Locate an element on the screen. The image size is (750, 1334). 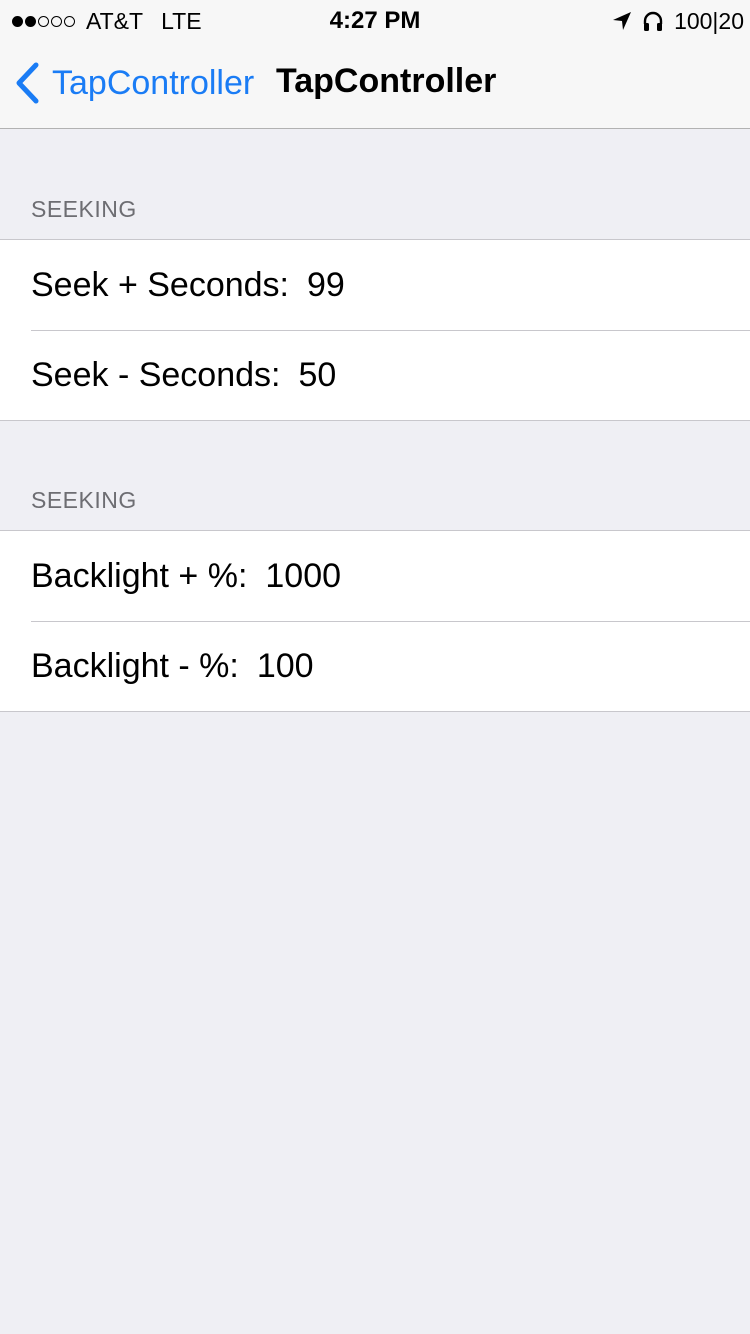
location-arrow-icon is located at coordinates (622, 21).